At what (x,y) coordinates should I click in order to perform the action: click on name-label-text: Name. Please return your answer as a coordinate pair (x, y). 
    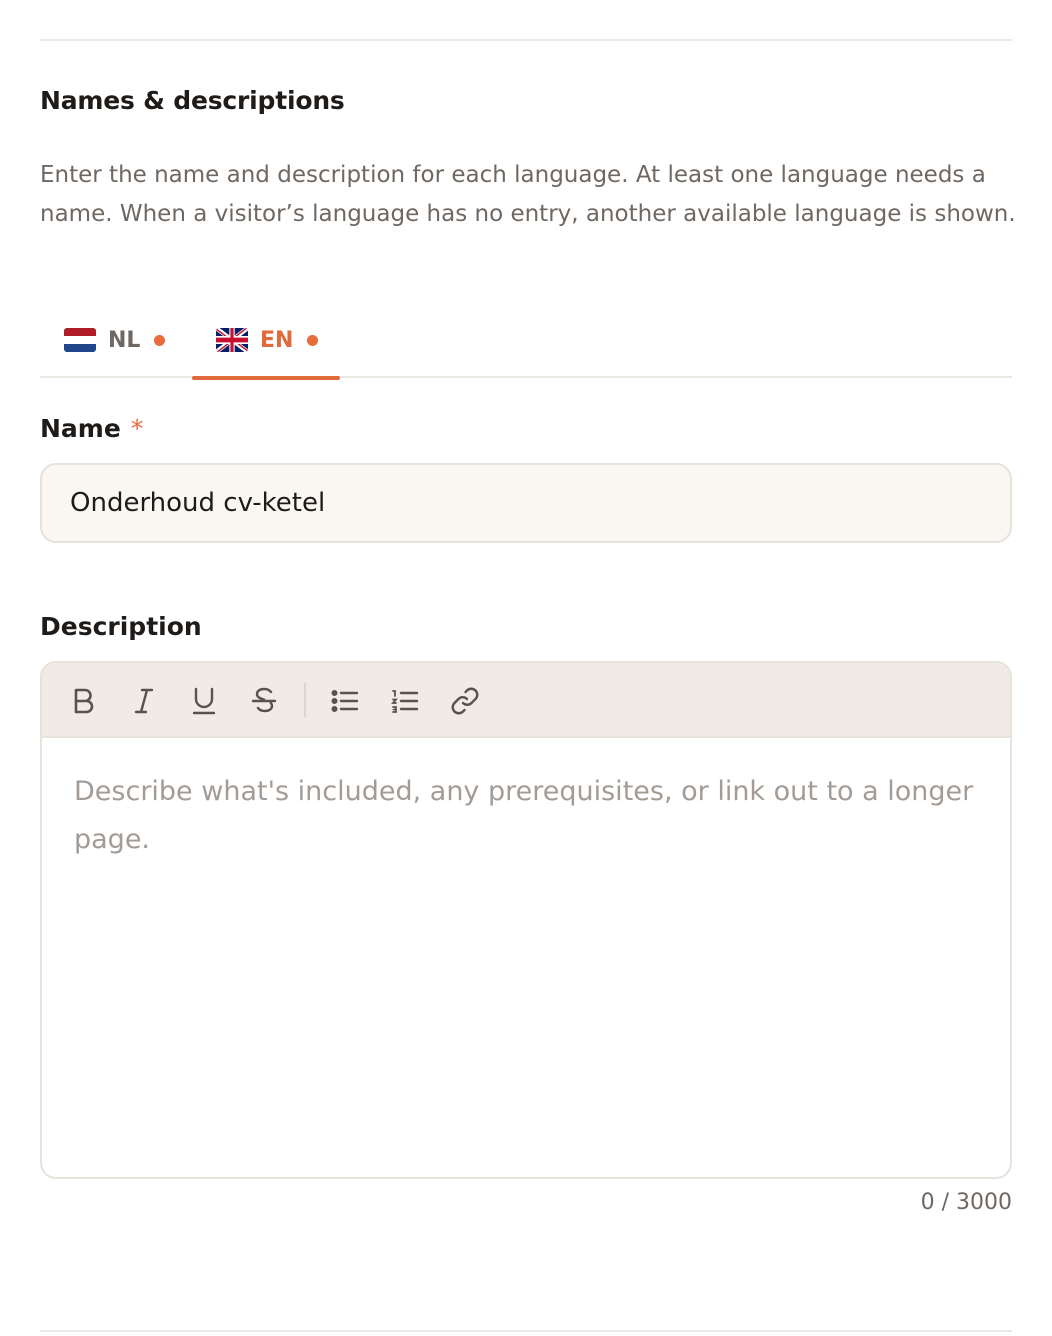
    Looking at the image, I should click on (80, 428).